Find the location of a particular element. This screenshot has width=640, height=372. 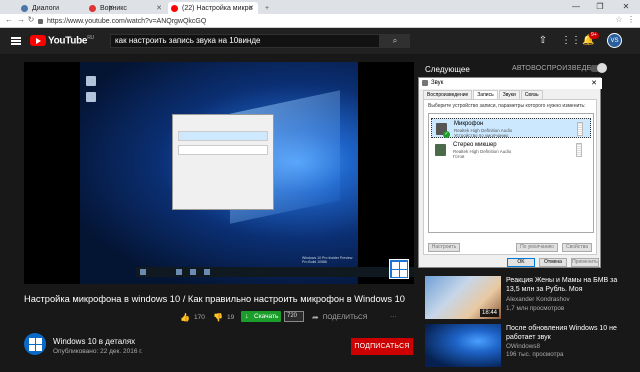

close-window-icon: ✕ is located at coordinates (626, 7).